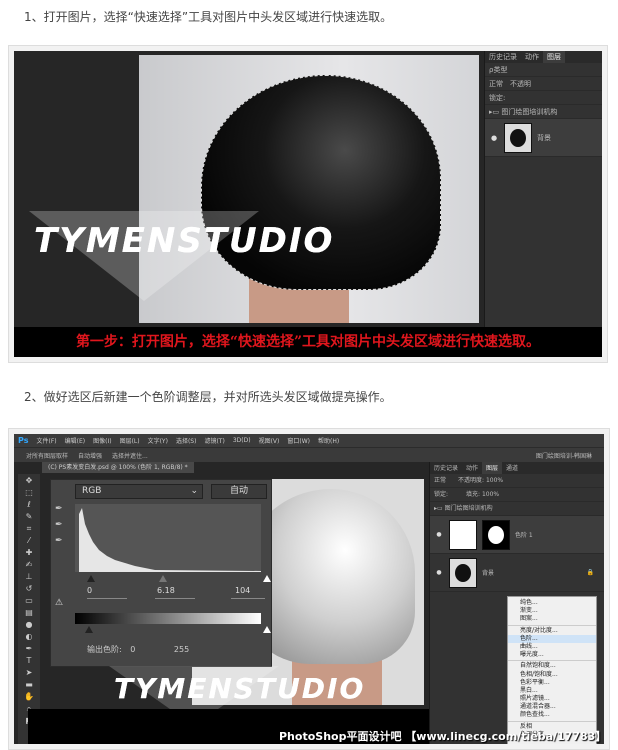 Image resolution: width=618 pixels, height=750 pixels. Describe the element at coordinates (441, 494) in the screenshot. I see `lock-label: 锁定:` at that location.